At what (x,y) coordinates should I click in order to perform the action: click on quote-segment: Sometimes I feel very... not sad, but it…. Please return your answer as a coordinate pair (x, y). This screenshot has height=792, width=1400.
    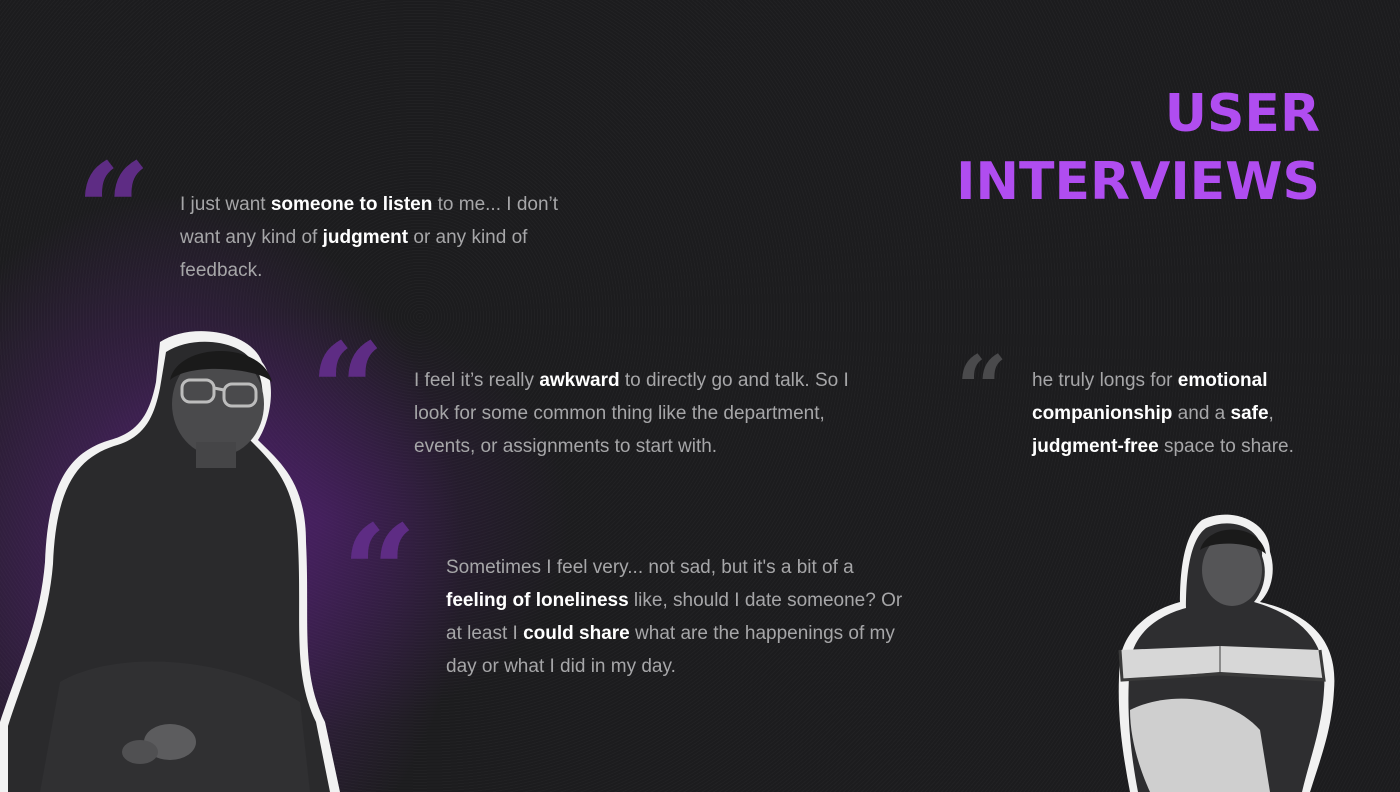
    Looking at the image, I should click on (650, 567).